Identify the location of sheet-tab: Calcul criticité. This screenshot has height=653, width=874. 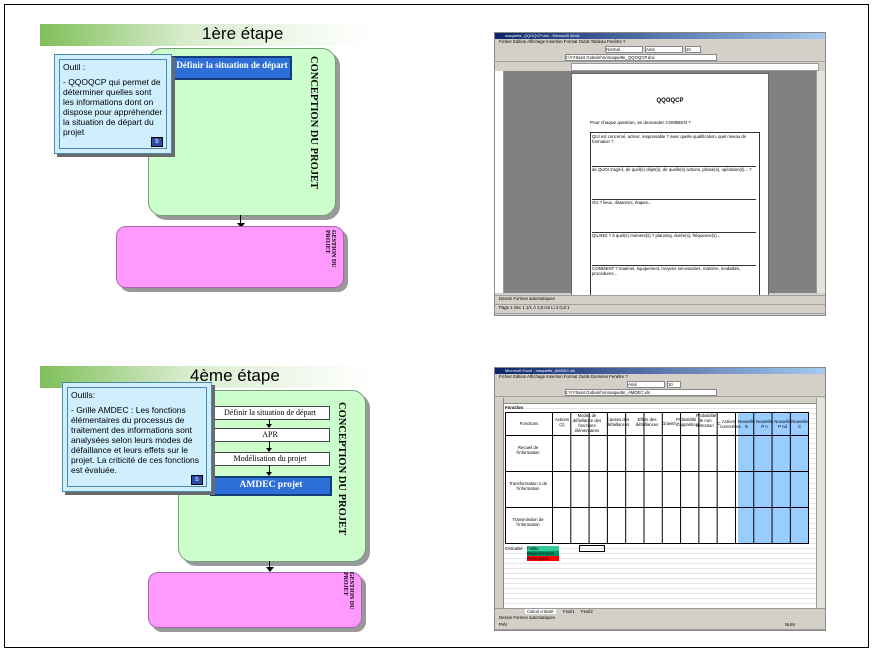
(540, 611).